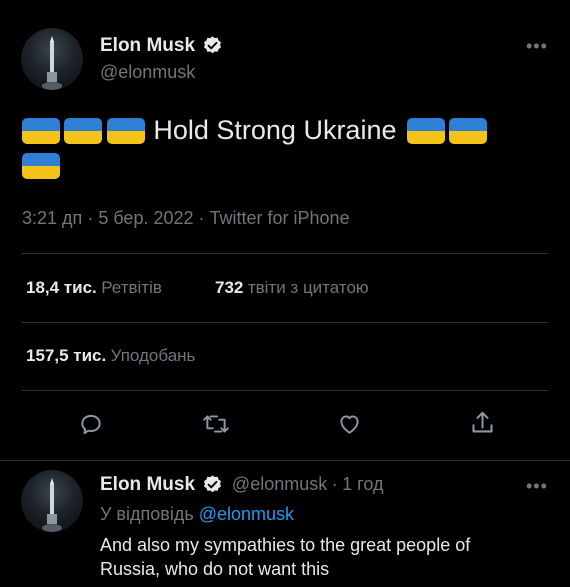  Describe the element at coordinates (147, 72) in the screenshot. I see `author-handle: @elonmusk` at that location.